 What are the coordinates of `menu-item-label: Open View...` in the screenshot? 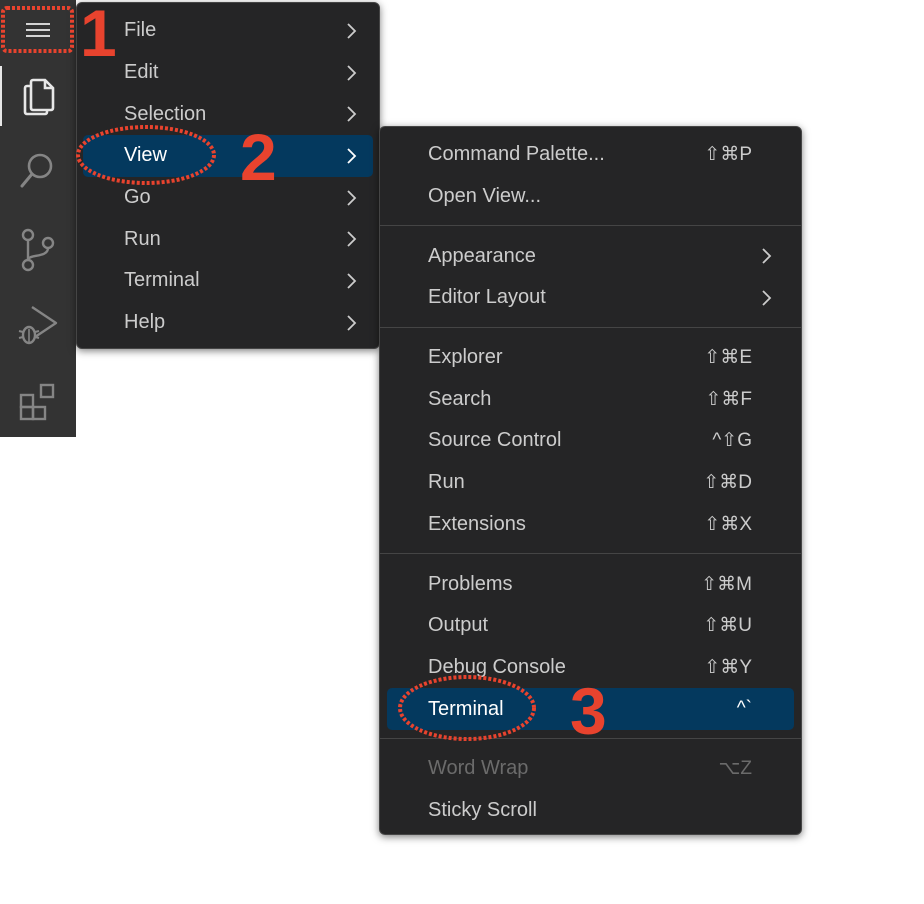 It's located at (485, 196).